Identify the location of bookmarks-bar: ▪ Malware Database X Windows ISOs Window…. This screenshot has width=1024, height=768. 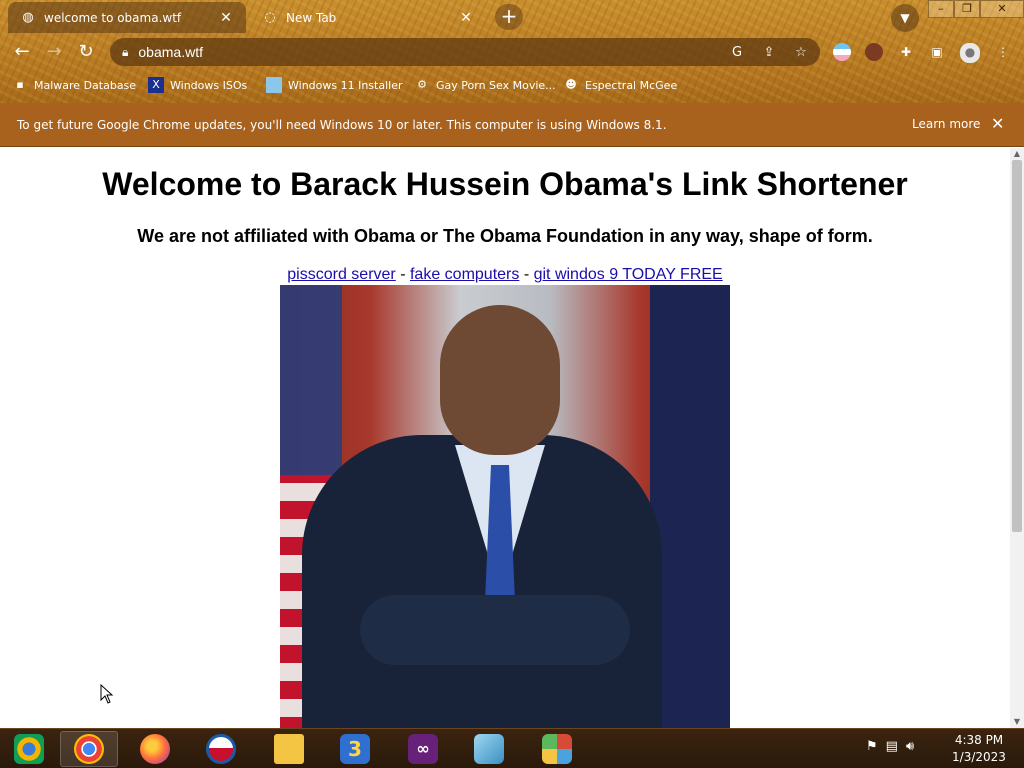
(512, 85).